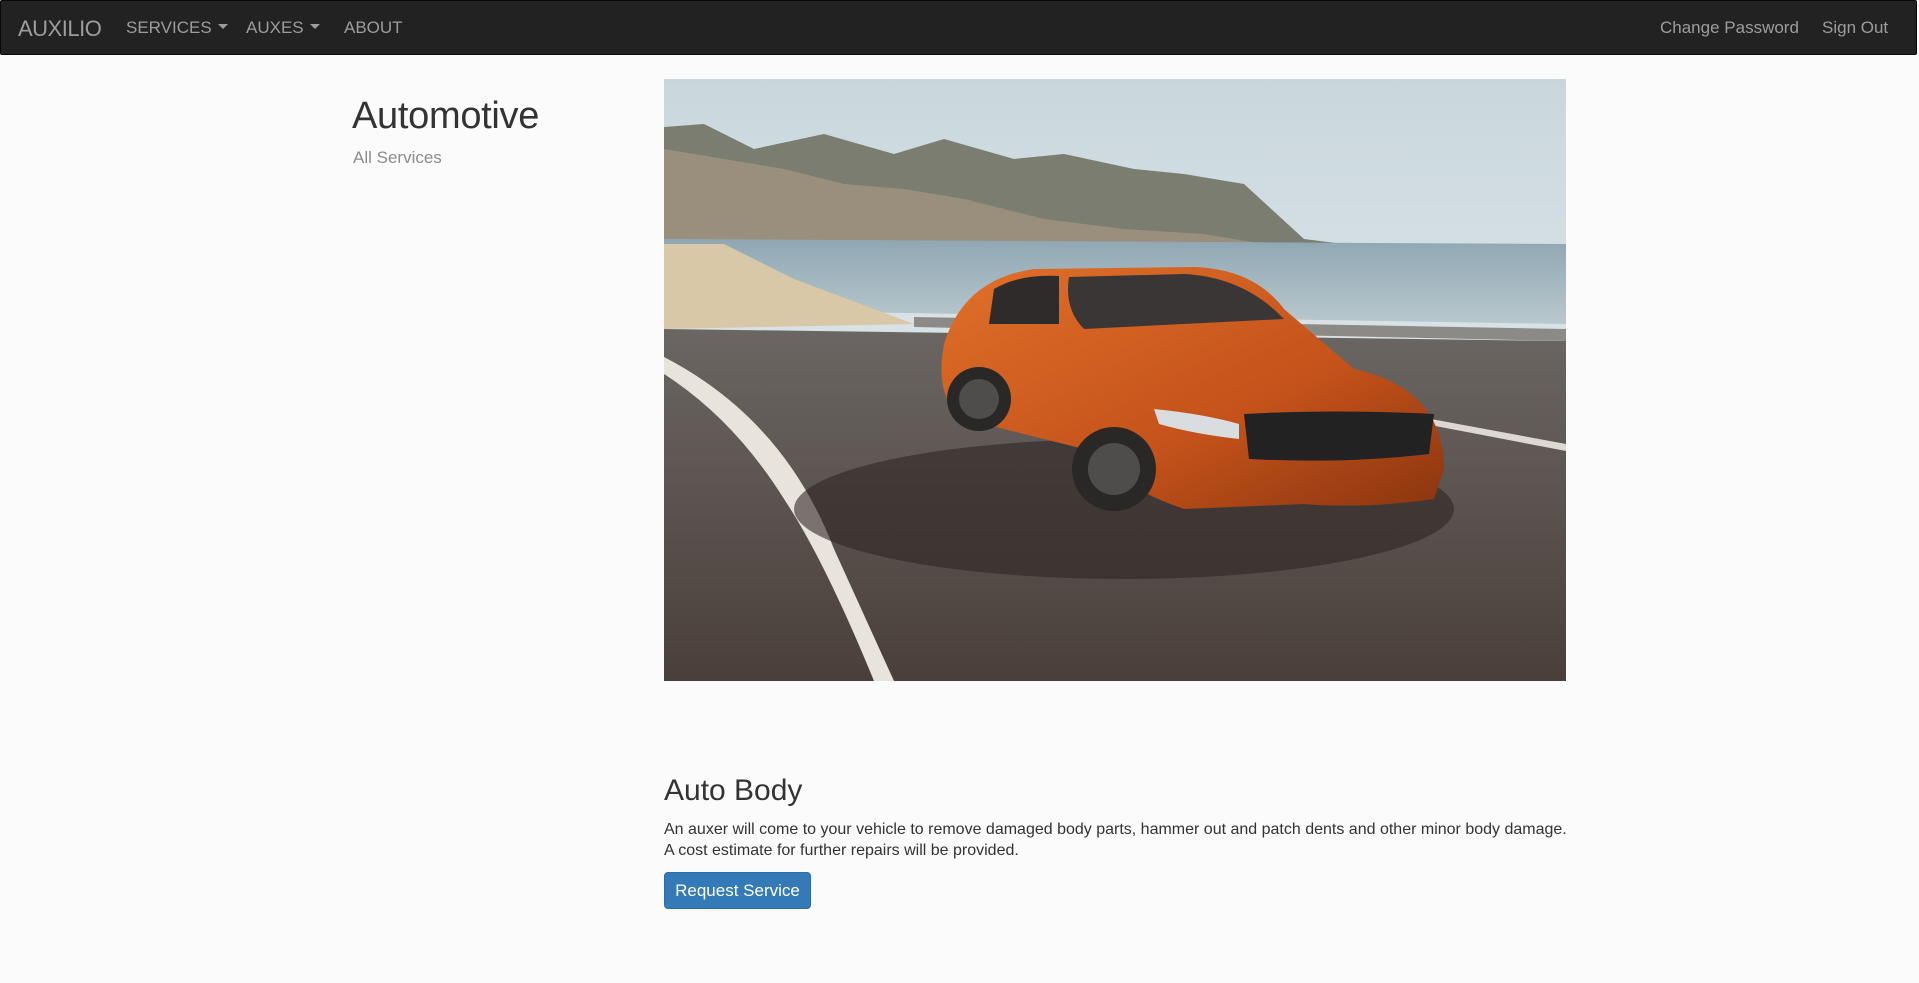 The width and height of the screenshot is (1919, 983). I want to click on all-services-link: All Services, so click(397, 158).